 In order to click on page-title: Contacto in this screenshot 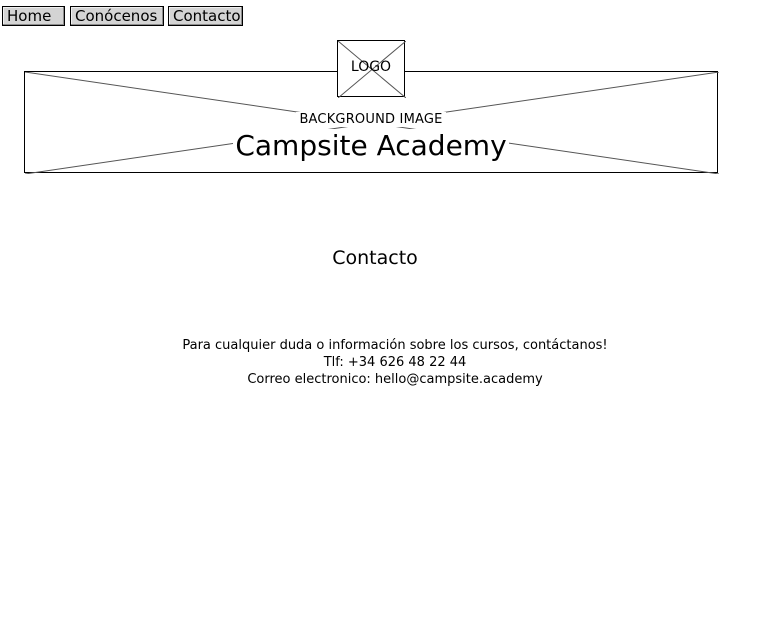, I will do `click(375, 258)`.